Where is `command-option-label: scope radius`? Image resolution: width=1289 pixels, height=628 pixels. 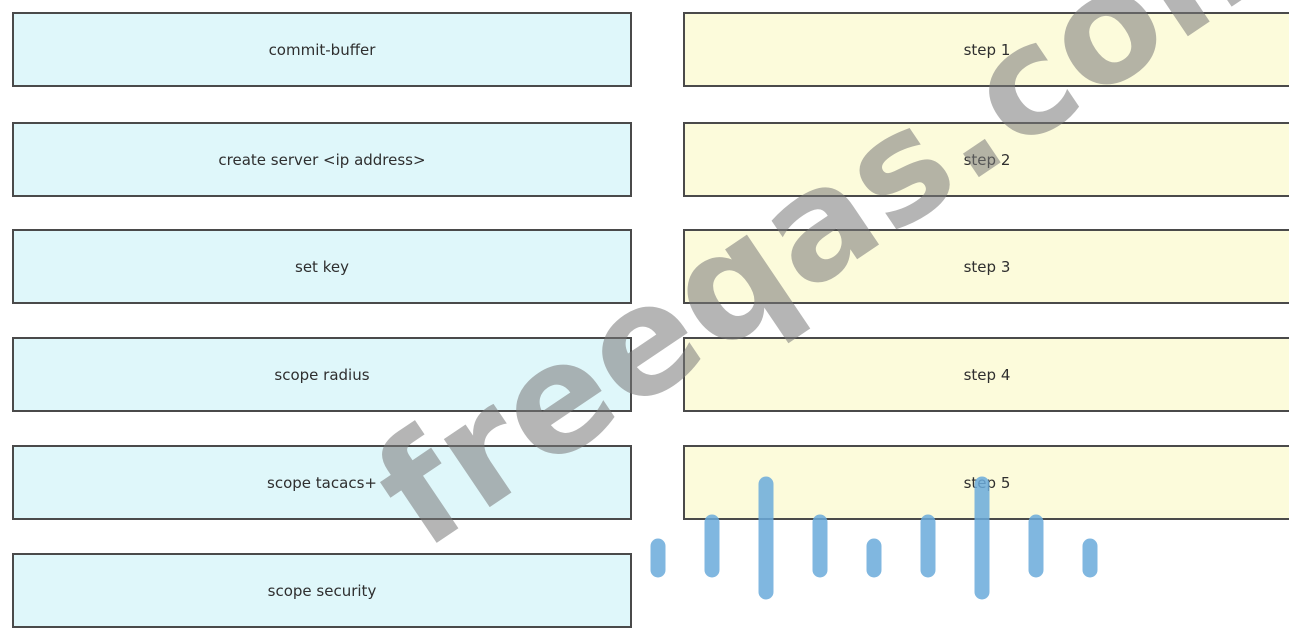 command-option-label: scope radius is located at coordinates (322, 374).